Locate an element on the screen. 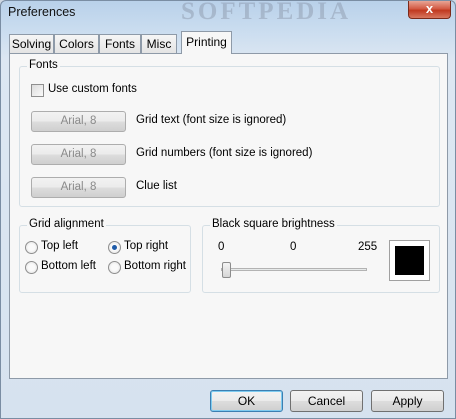 This screenshot has width=456, height=419. clue-list-font-button: Arial, 8 is located at coordinates (78, 187).